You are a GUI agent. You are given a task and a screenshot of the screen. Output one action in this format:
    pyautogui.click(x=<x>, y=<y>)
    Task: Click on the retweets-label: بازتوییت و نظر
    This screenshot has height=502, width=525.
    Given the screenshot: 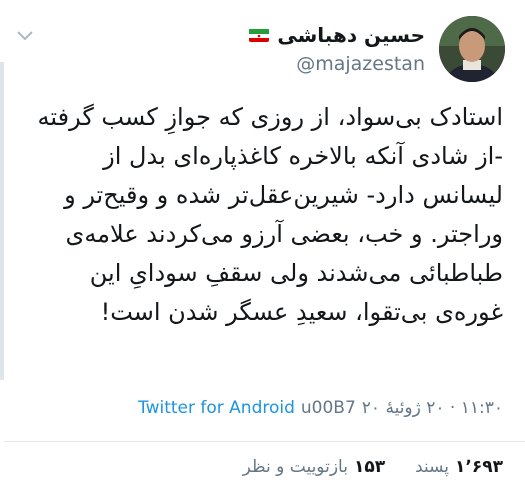 What is the action you would take?
    pyautogui.click(x=295, y=467)
    